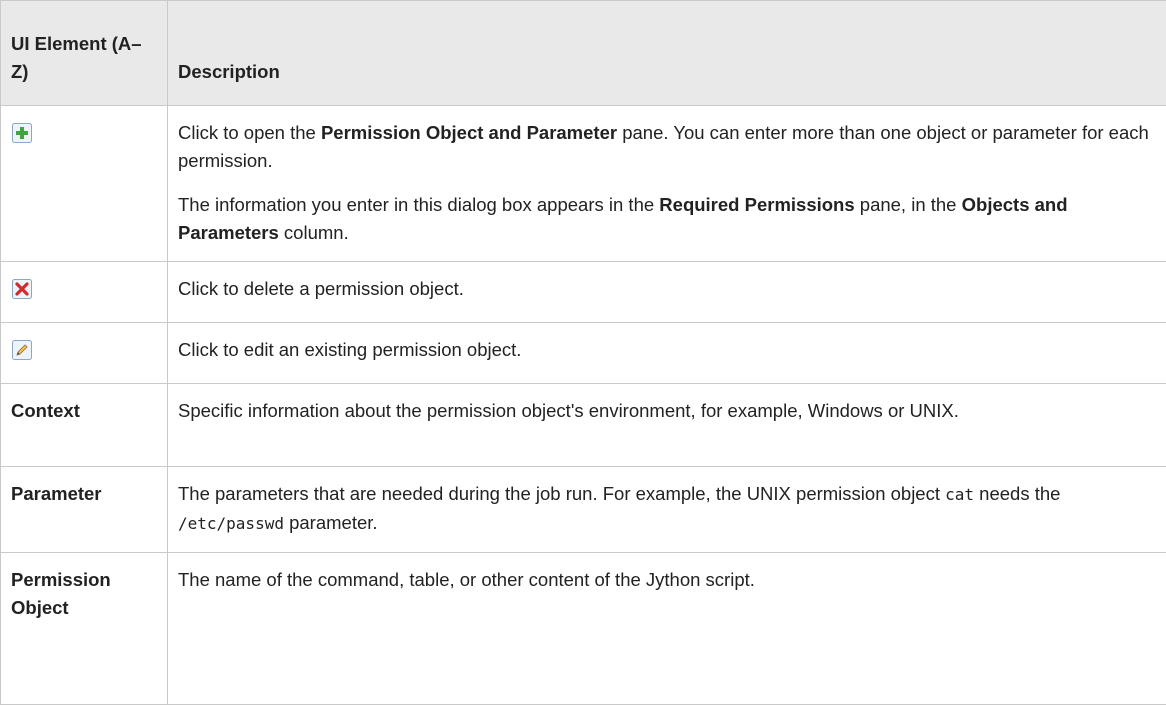 This screenshot has width=1166, height=705. I want to click on description-cell: Click to delete a permission object., so click(667, 292).